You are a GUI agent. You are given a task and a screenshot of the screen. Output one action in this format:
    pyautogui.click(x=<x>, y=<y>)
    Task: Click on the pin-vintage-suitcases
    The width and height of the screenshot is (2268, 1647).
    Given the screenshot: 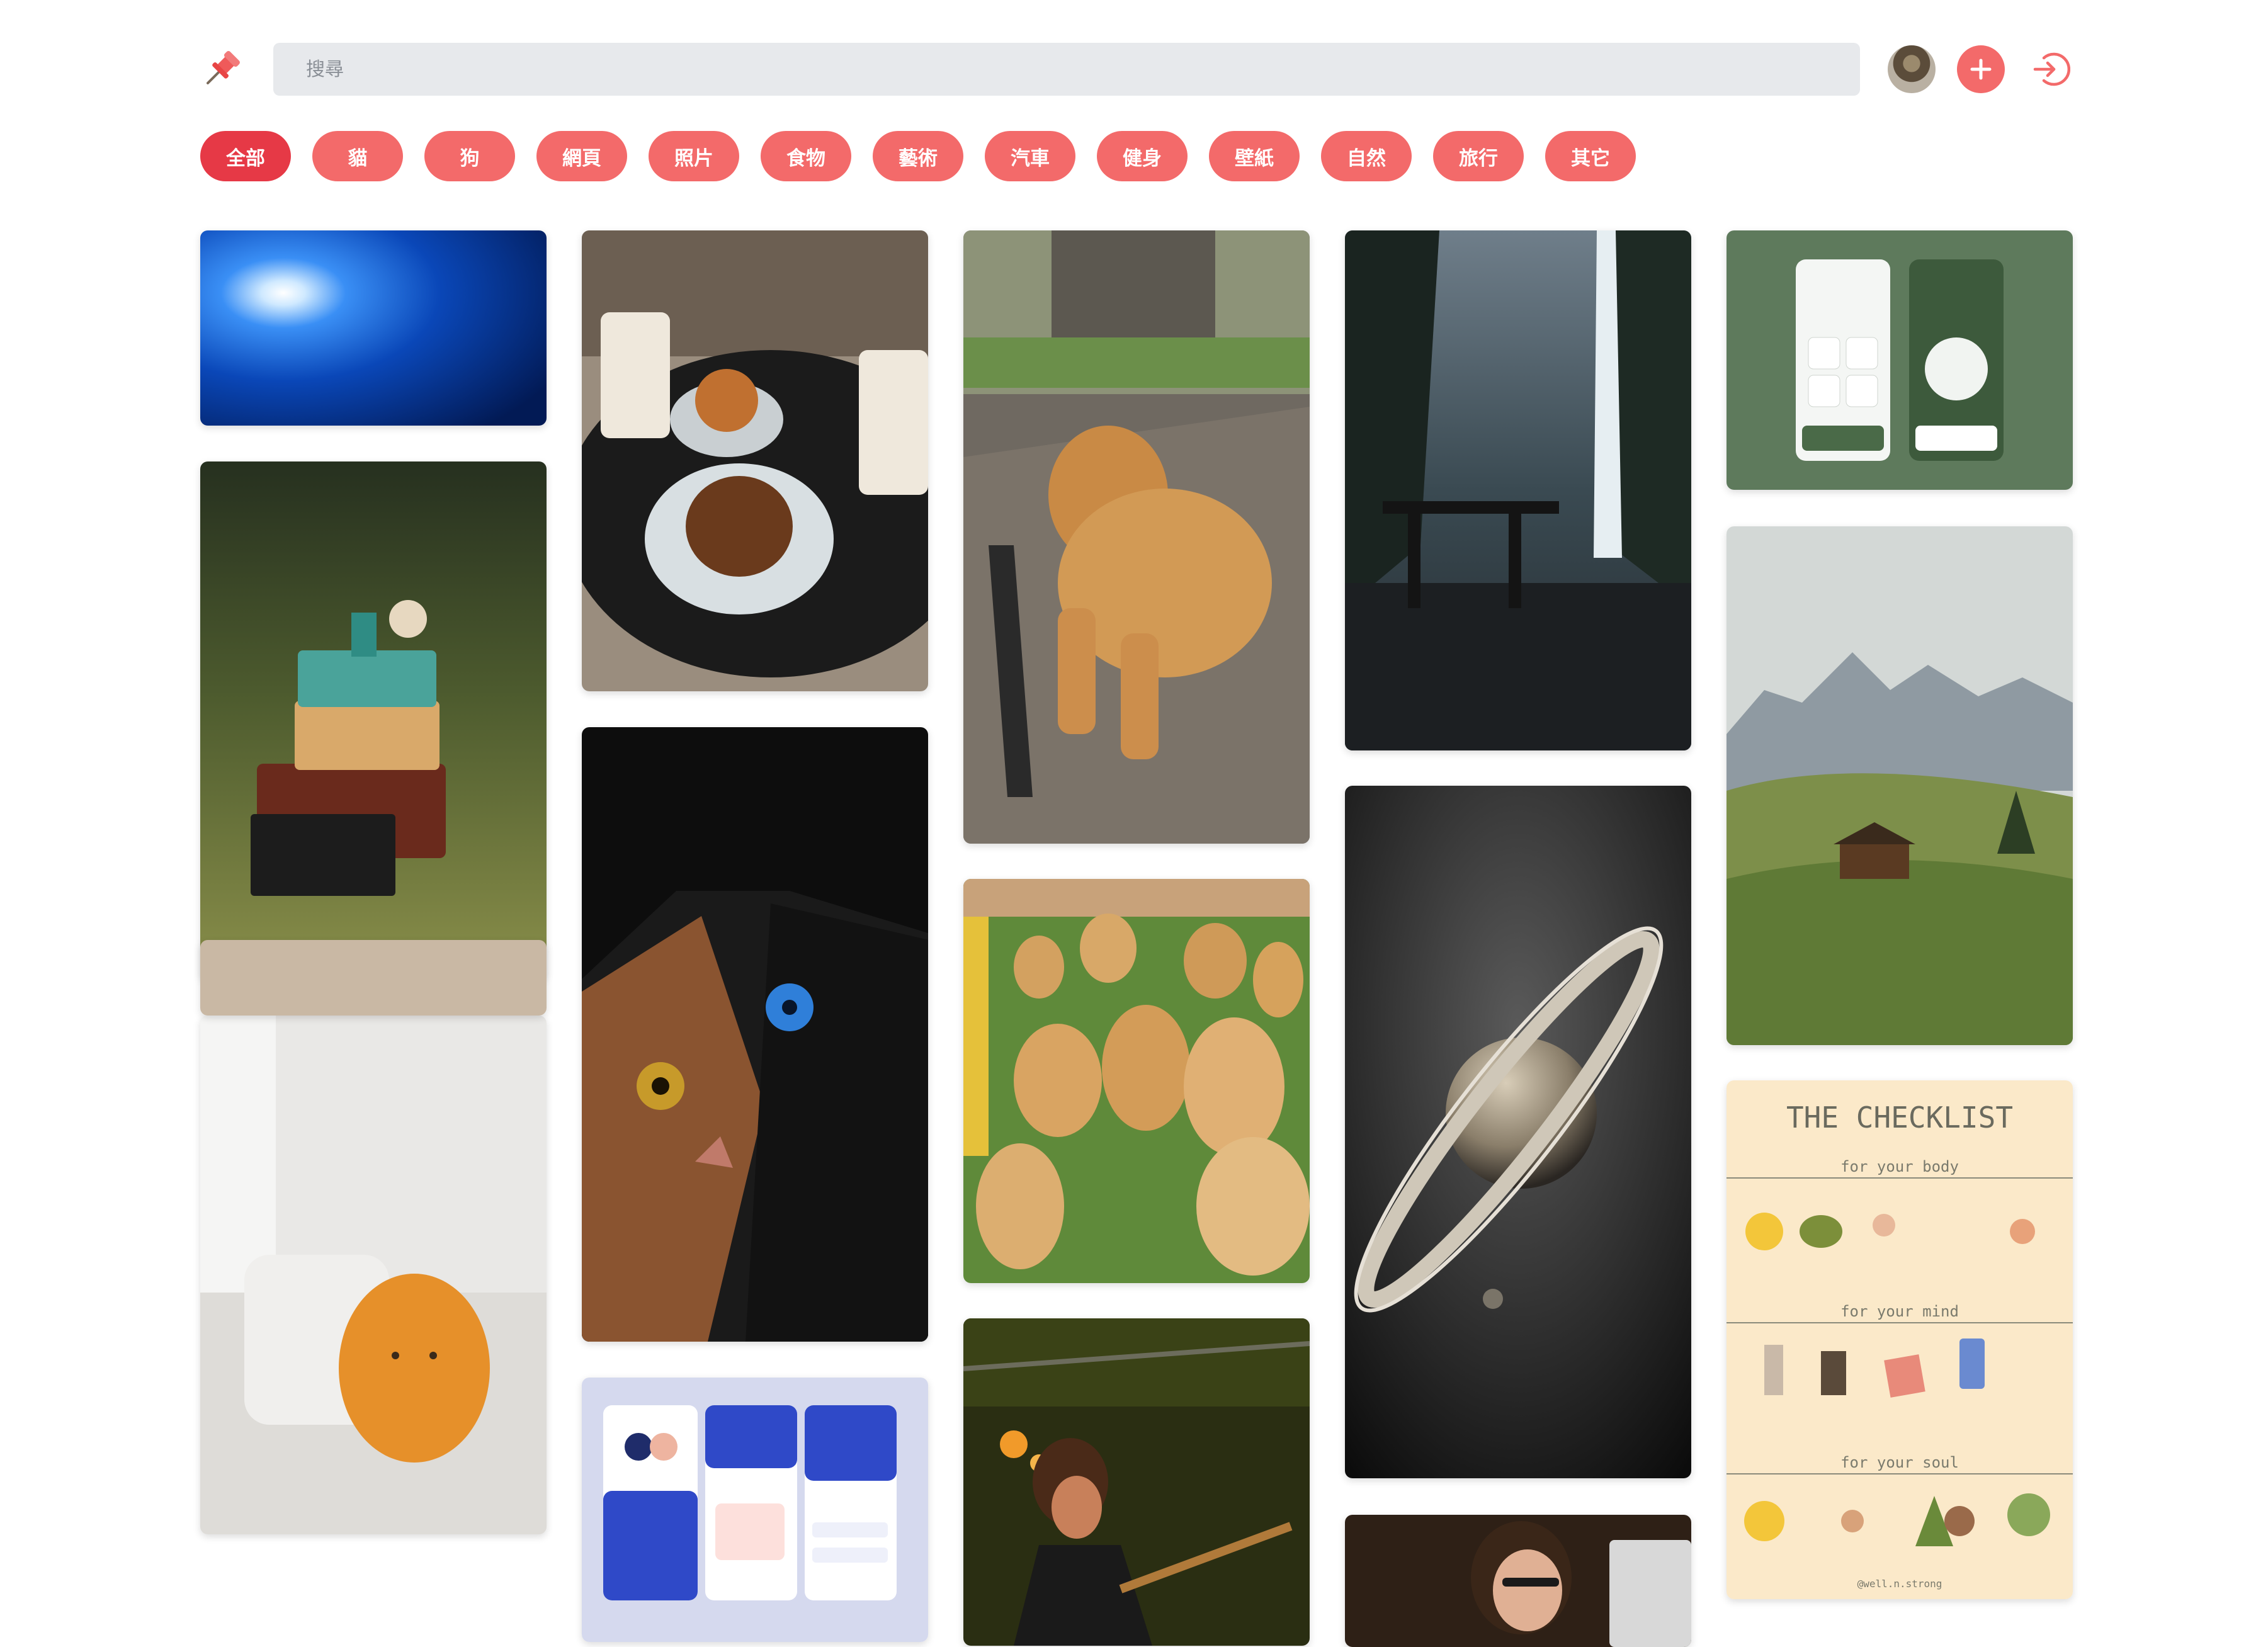 What is the action you would take?
    pyautogui.click(x=373, y=720)
    